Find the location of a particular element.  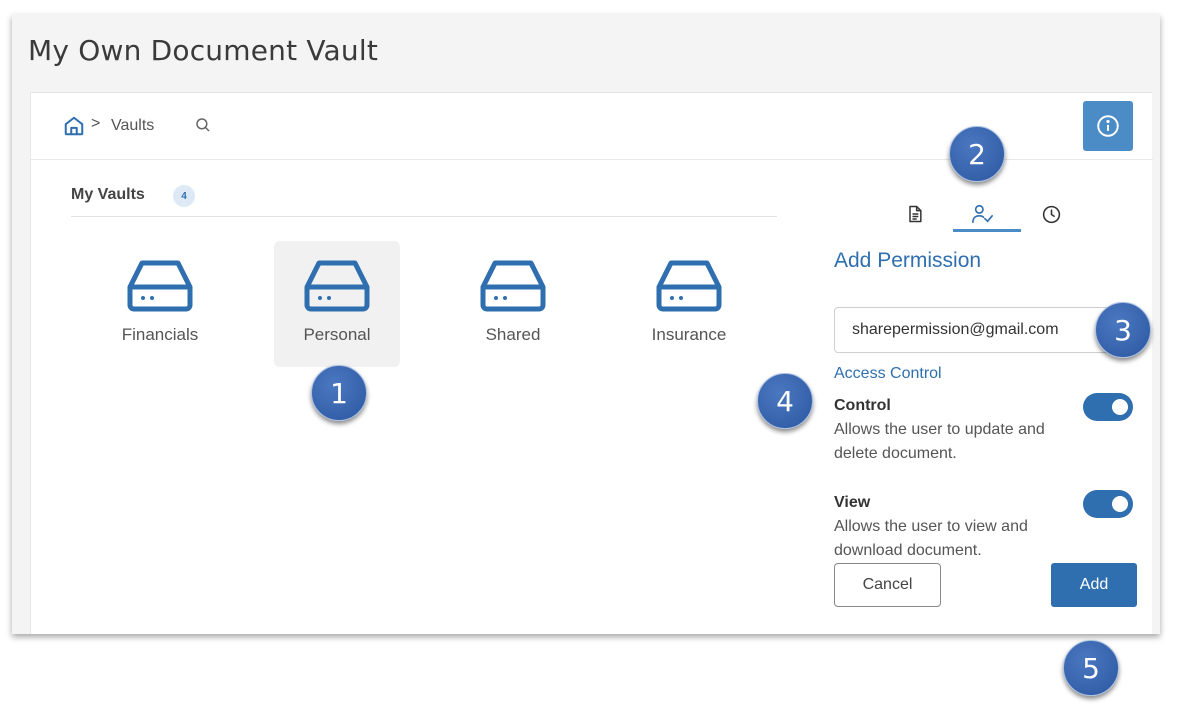

add-button: Add is located at coordinates (1094, 585).